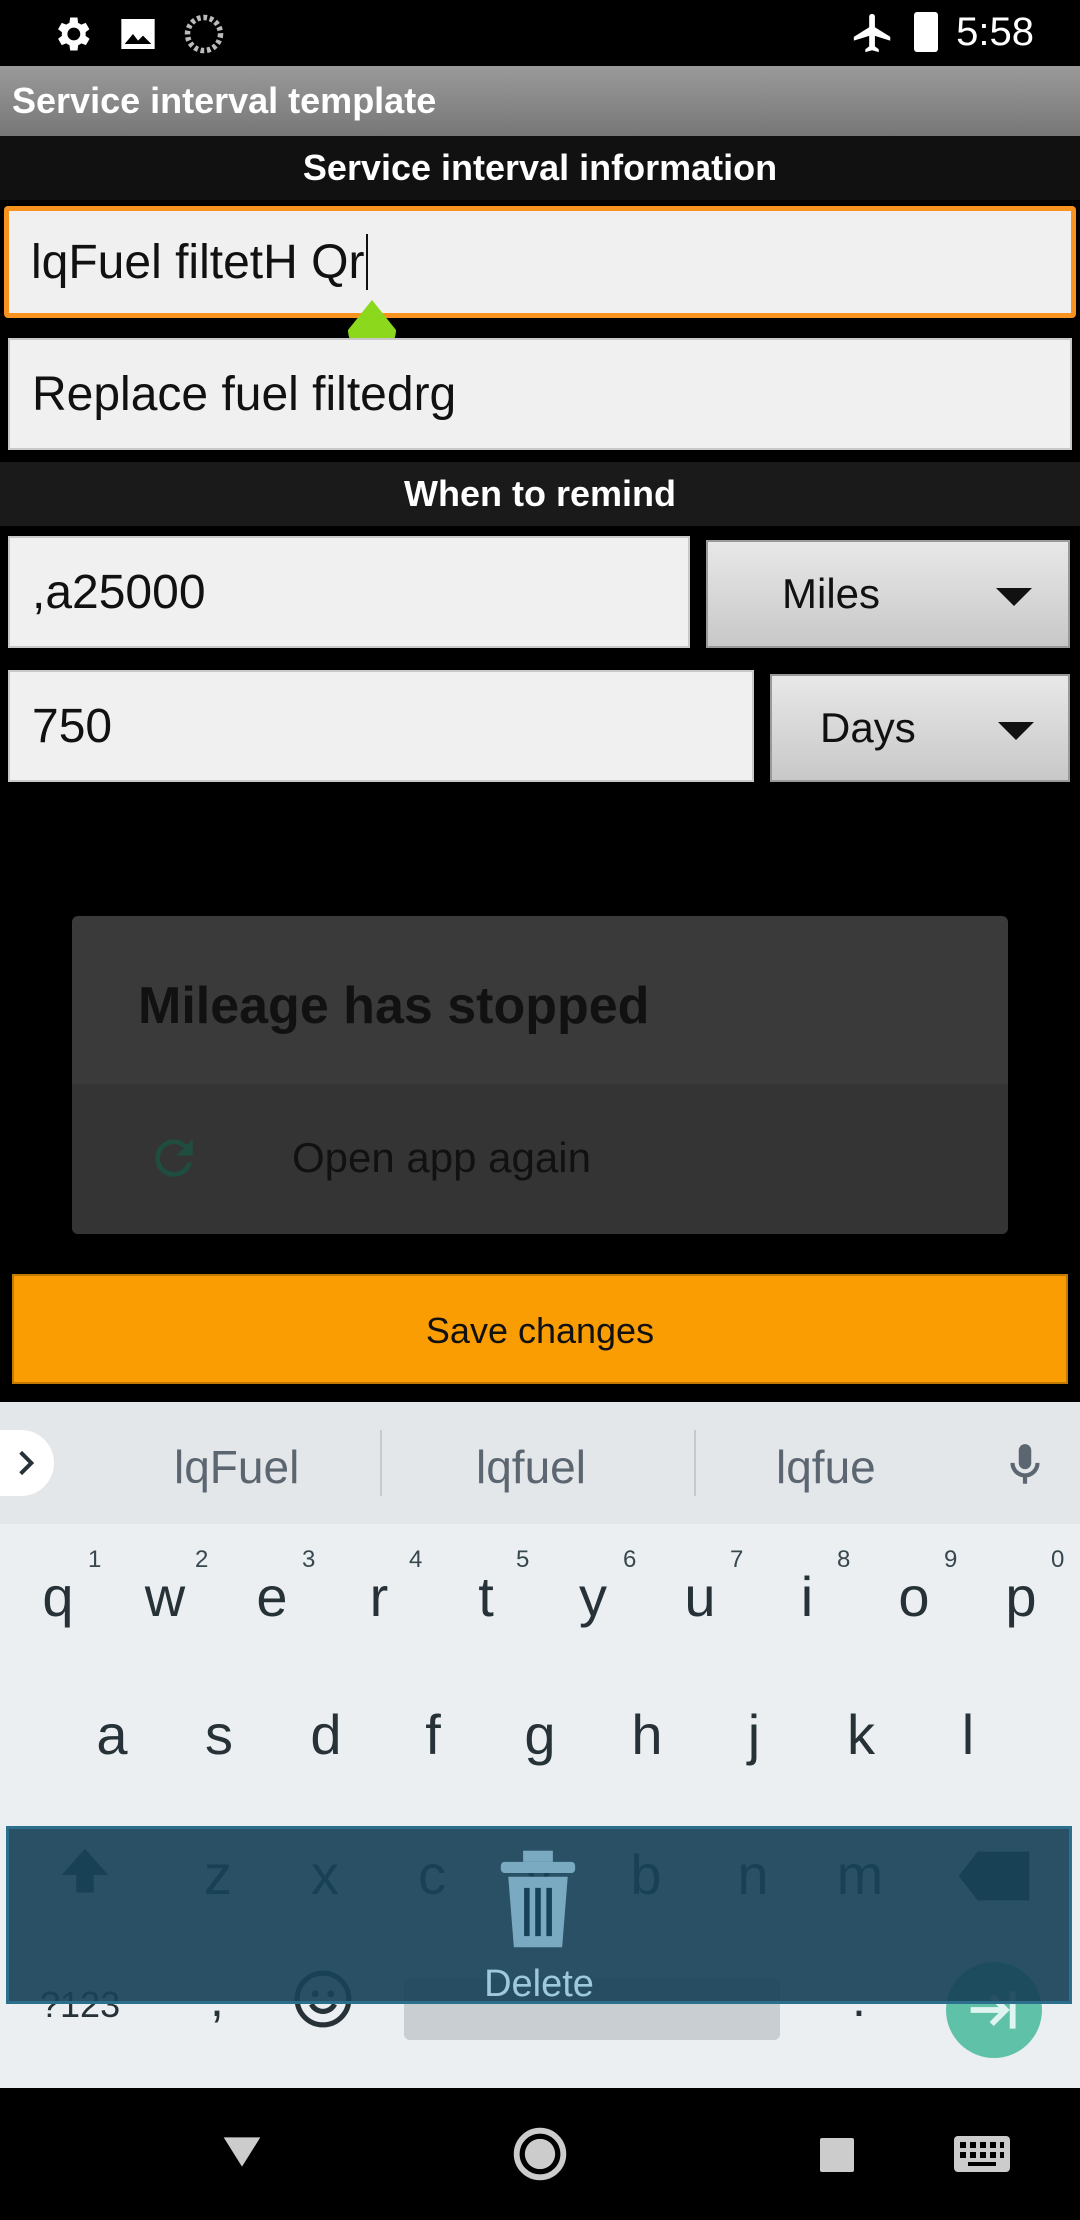 This screenshot has height=2220, width=1080. What do you see at coordinates (381, 726) in the screenshot?
I see `time-interval-field: 750` at bounding box center [381, 726].